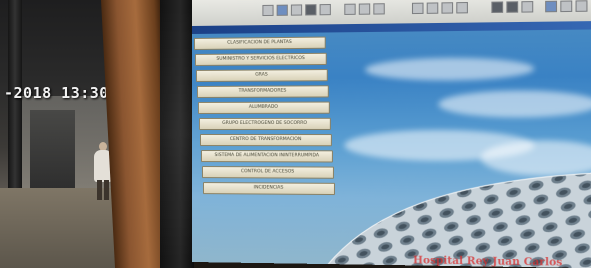 This screenshot has width=591, height=268. I want to click on menu-button: TRANSFORMADORES, so click(262, 91).